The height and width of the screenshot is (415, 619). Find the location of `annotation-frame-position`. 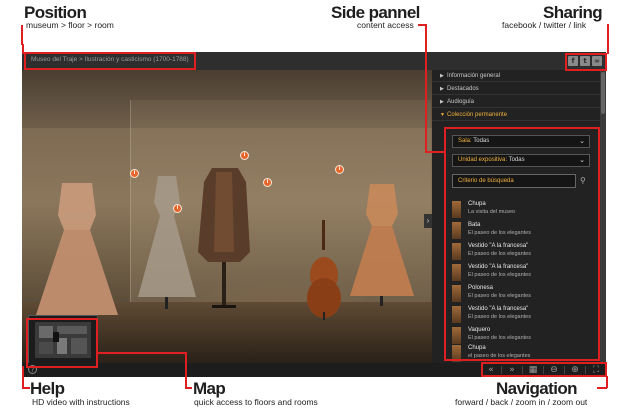

annotation-frame-position is located at coordinates (110, 61).